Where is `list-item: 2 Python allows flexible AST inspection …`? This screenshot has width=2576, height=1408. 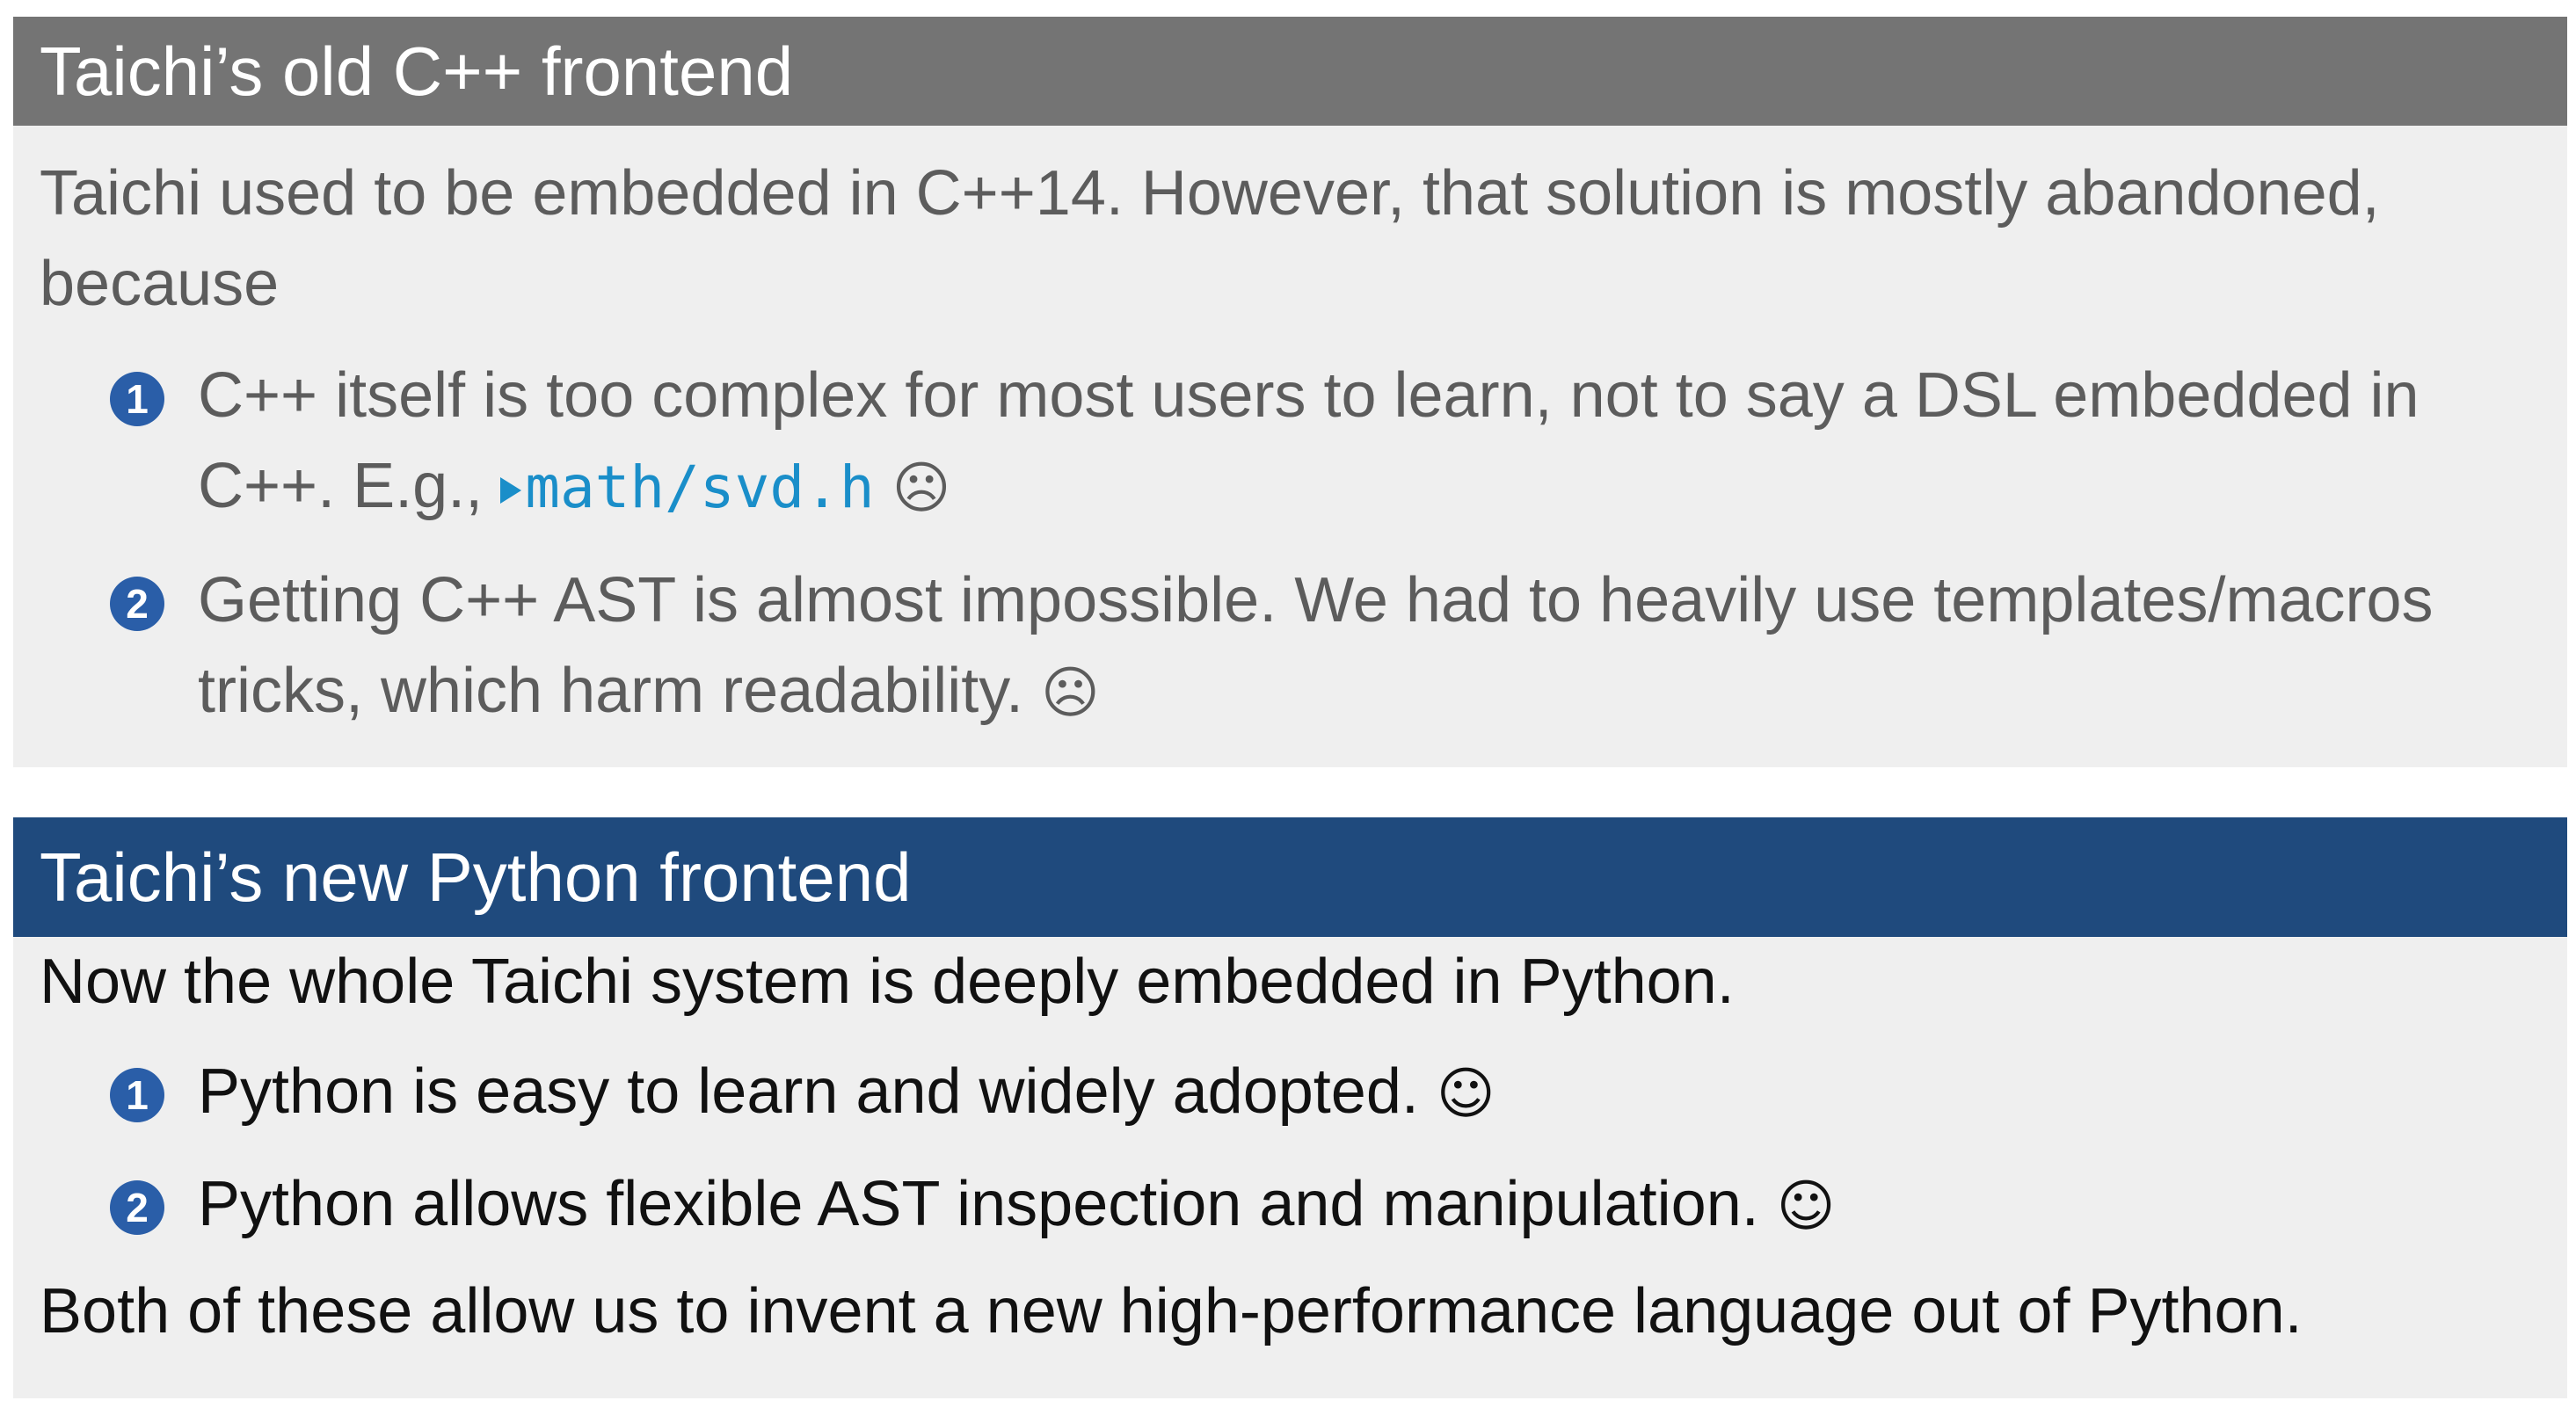 list-item: 2 Python allows flexible AST inspection … is located at coordinates (1290, 1205).